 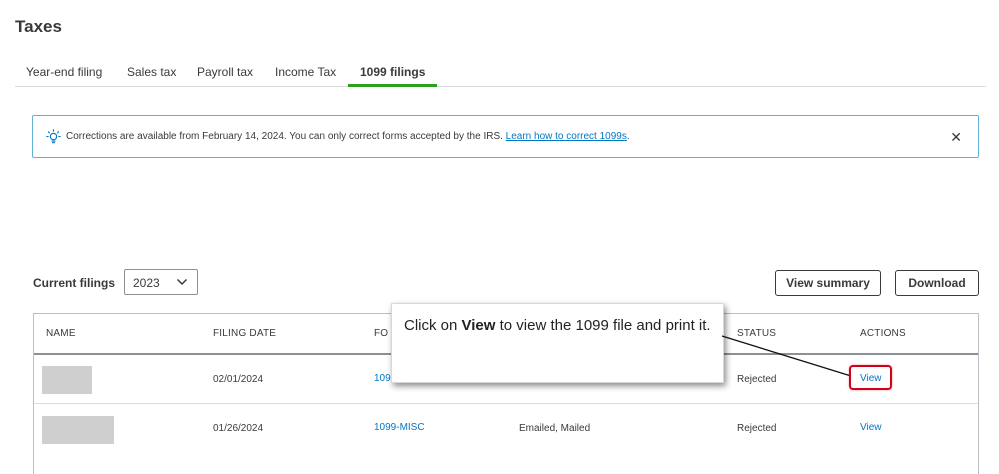 What do you see at coordinates (238, 379) in the screenshot?
I see `filing-date-cell: 02/01/2024` at bounding box center [238, 379].